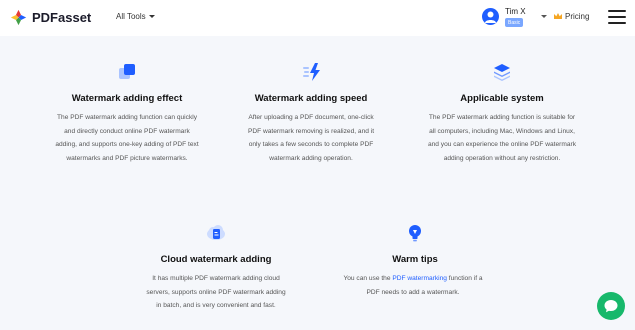 The height and width of the screenshot is (330, 635). I want to click on brand-logo: PDFasset, so click(50, 17).